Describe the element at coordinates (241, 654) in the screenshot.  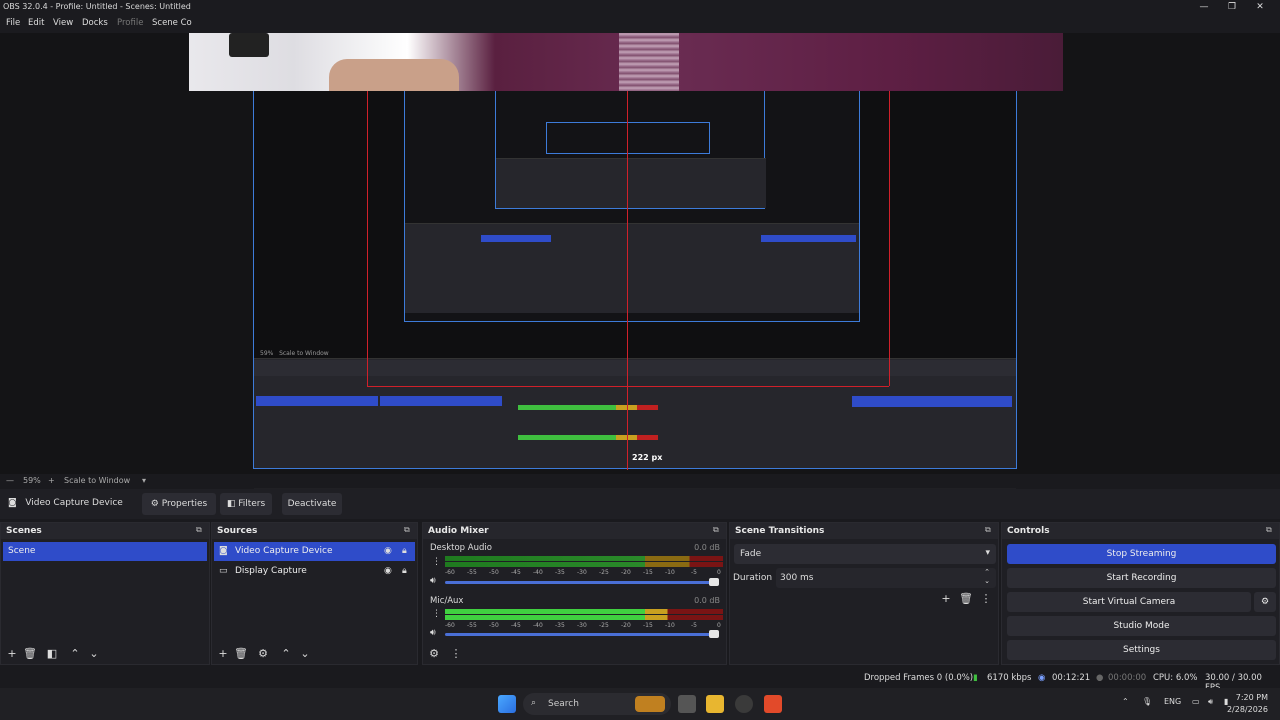
I see `remove-source-icon: 🗑` at that location.